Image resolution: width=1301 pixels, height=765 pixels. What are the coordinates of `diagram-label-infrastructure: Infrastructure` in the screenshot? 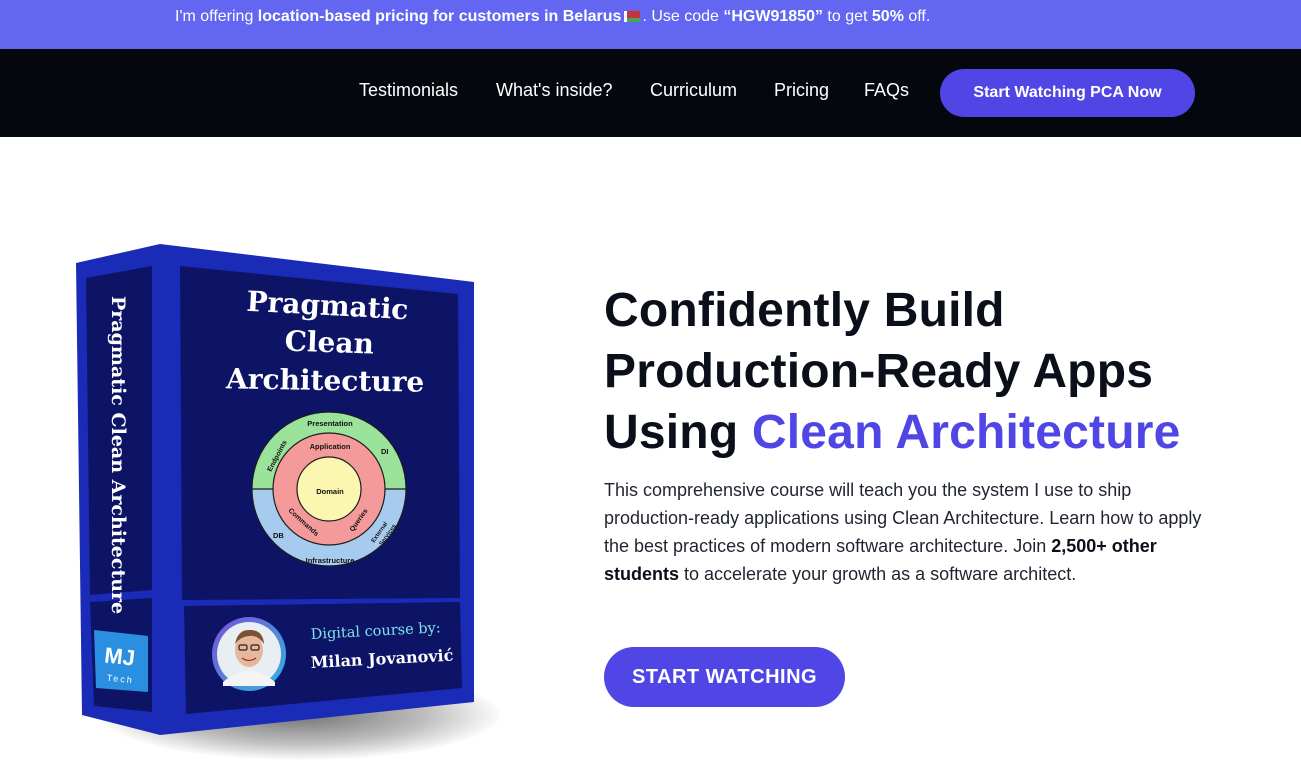 It's located at (330, 560).